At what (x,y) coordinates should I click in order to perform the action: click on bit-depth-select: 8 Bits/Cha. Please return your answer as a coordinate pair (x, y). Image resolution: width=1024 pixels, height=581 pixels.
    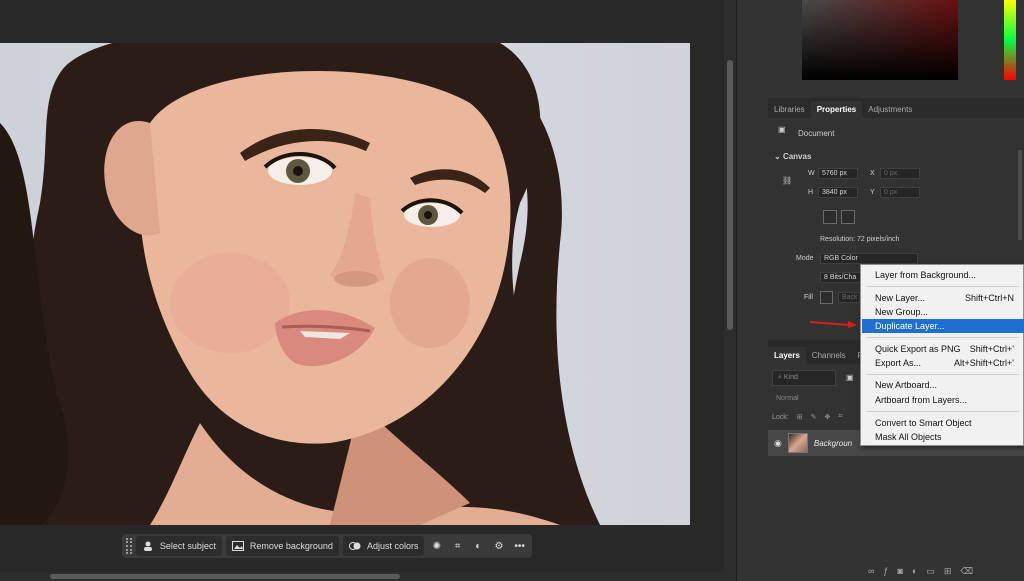
    Looking at the image, I should click on (841, 277).